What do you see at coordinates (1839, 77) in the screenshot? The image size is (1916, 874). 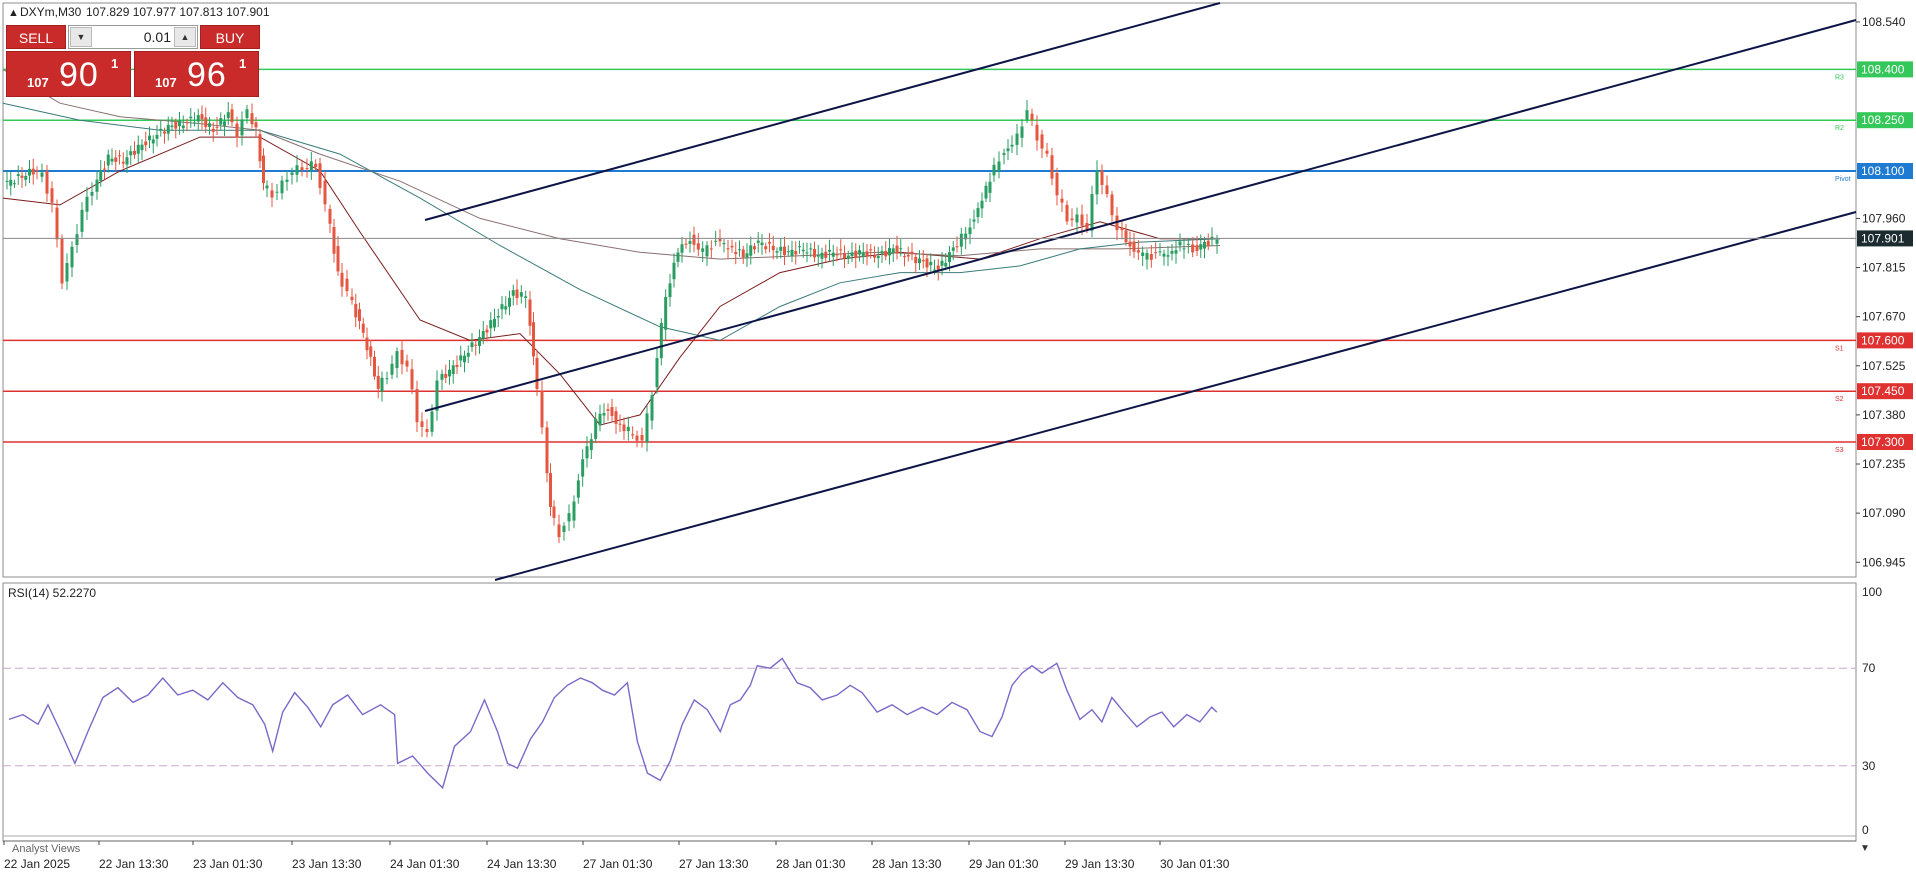 I see `level-label-r3: R3` at bounding box center [1839, 77].